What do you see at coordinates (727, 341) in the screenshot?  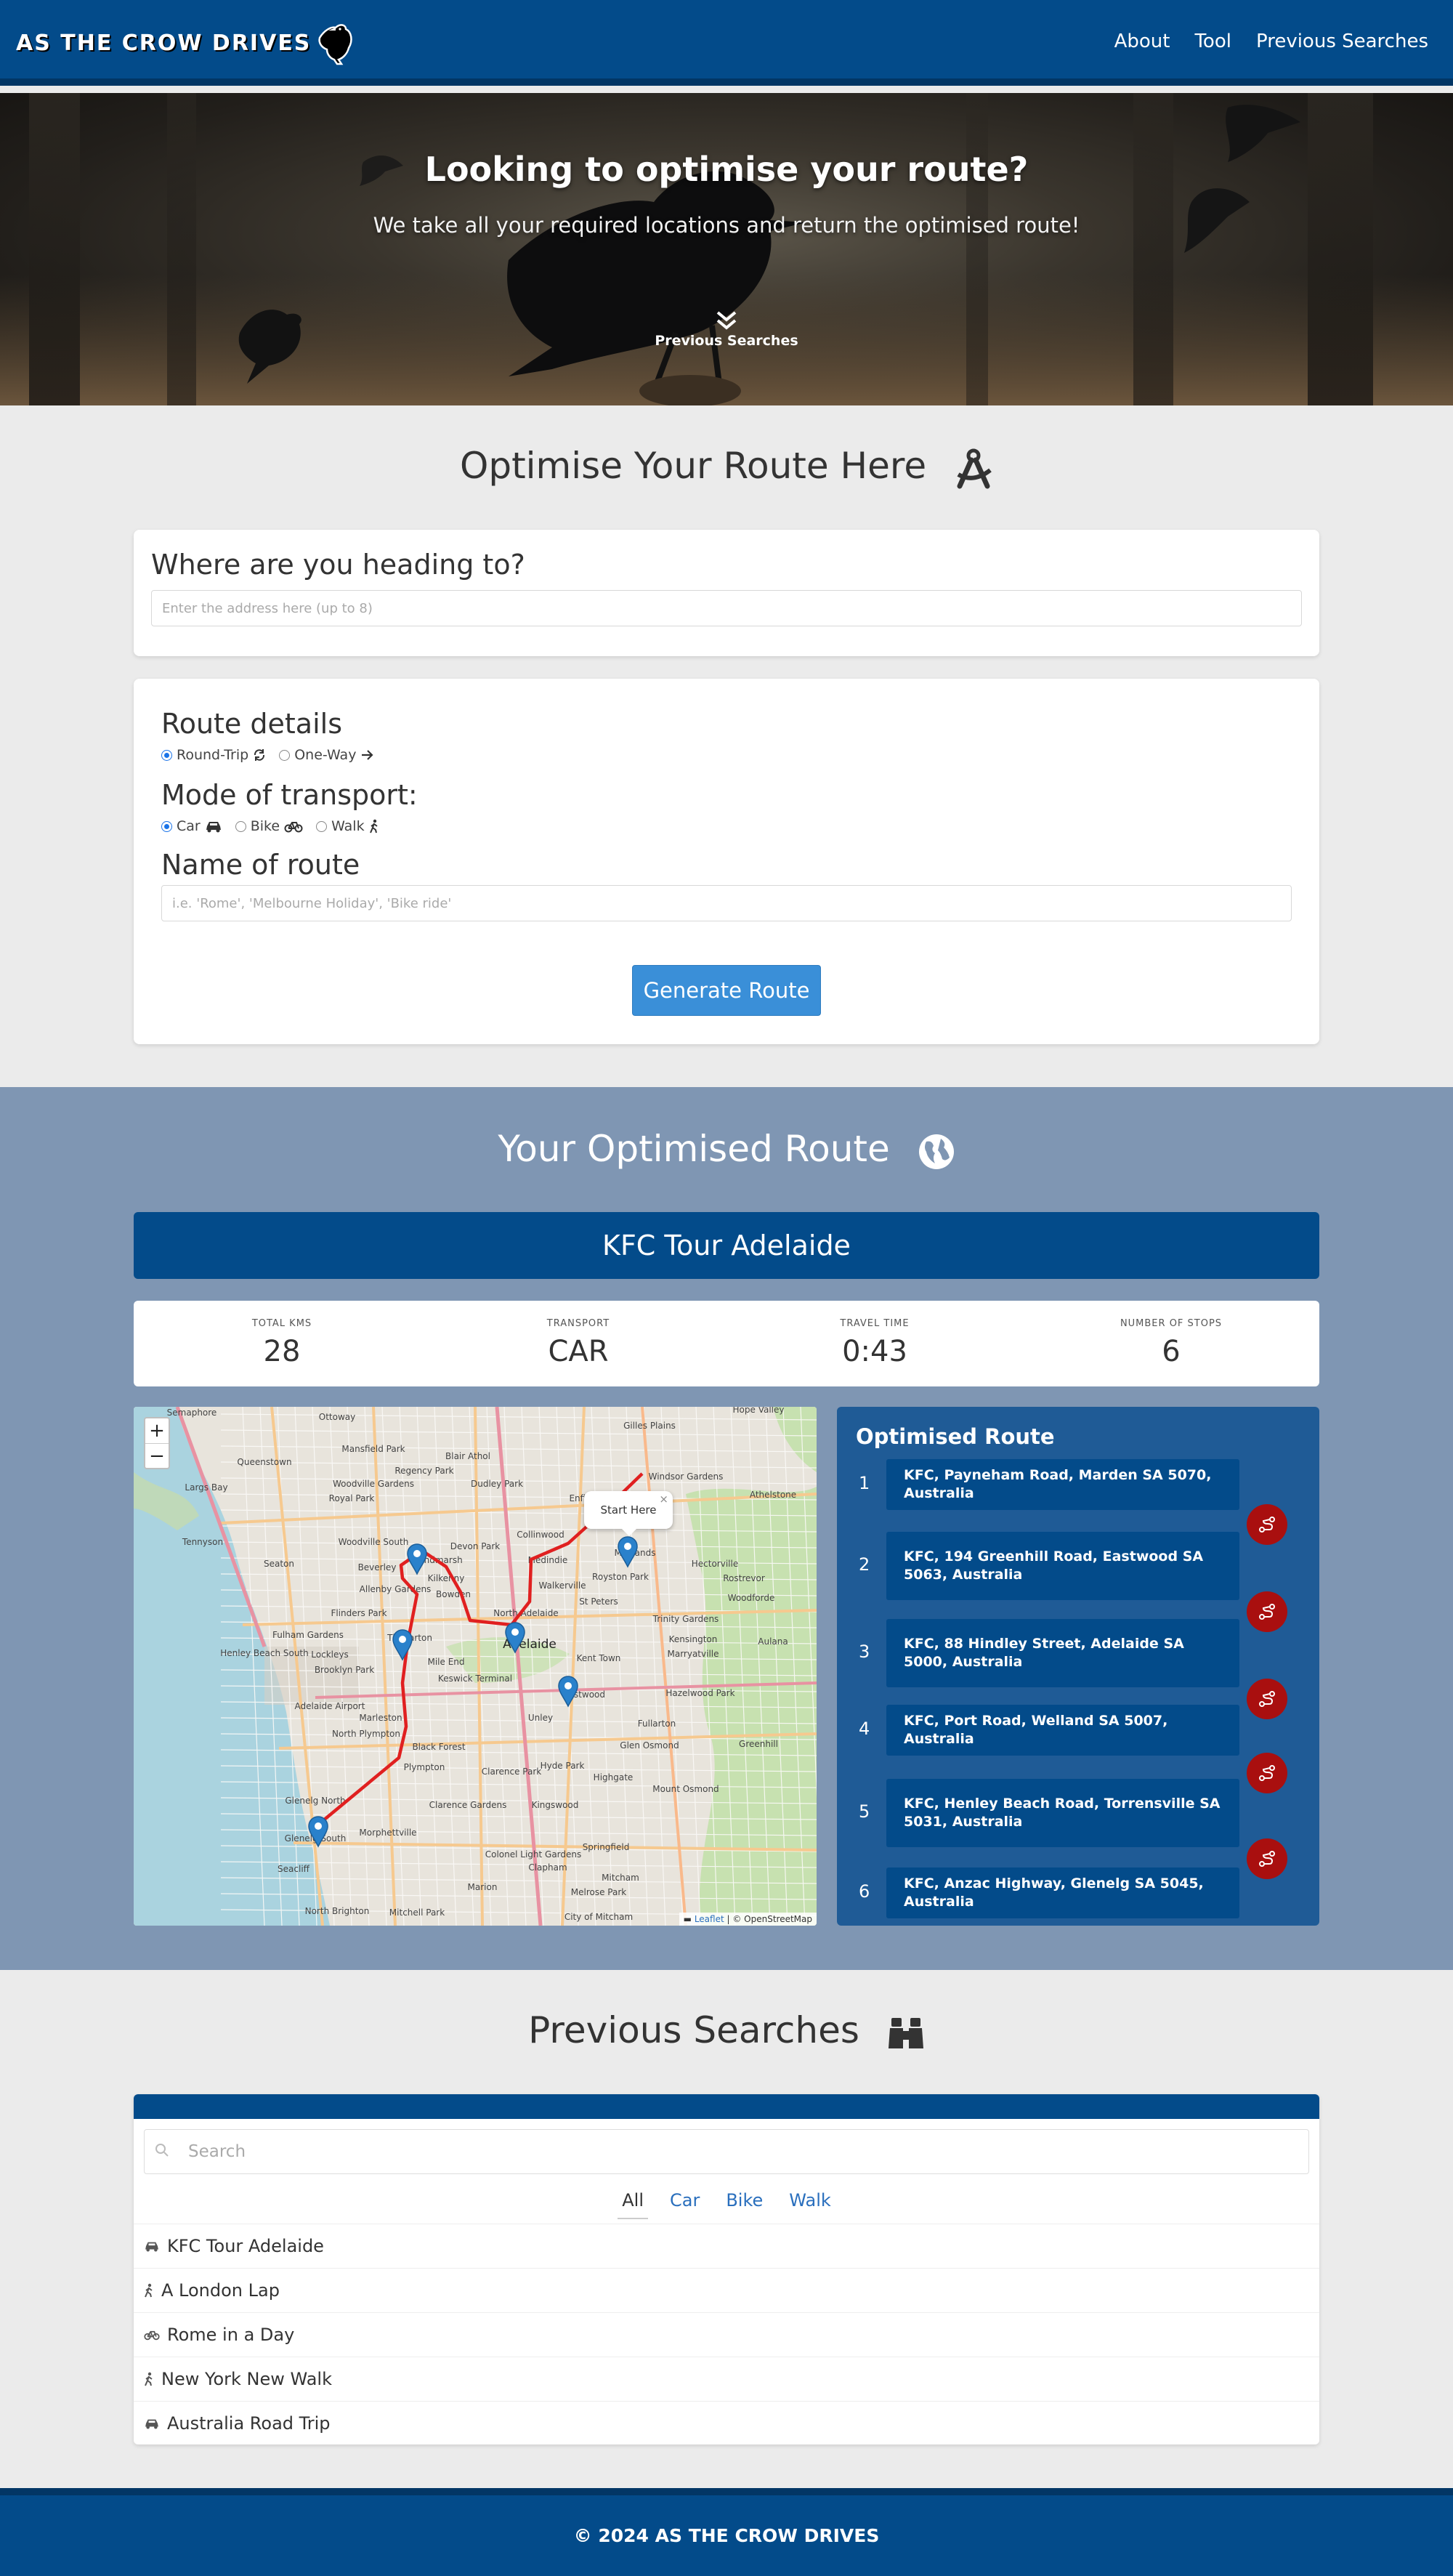 I see `hero-previous-searches-link: Previous Searches` at bounding box center [727, 341].